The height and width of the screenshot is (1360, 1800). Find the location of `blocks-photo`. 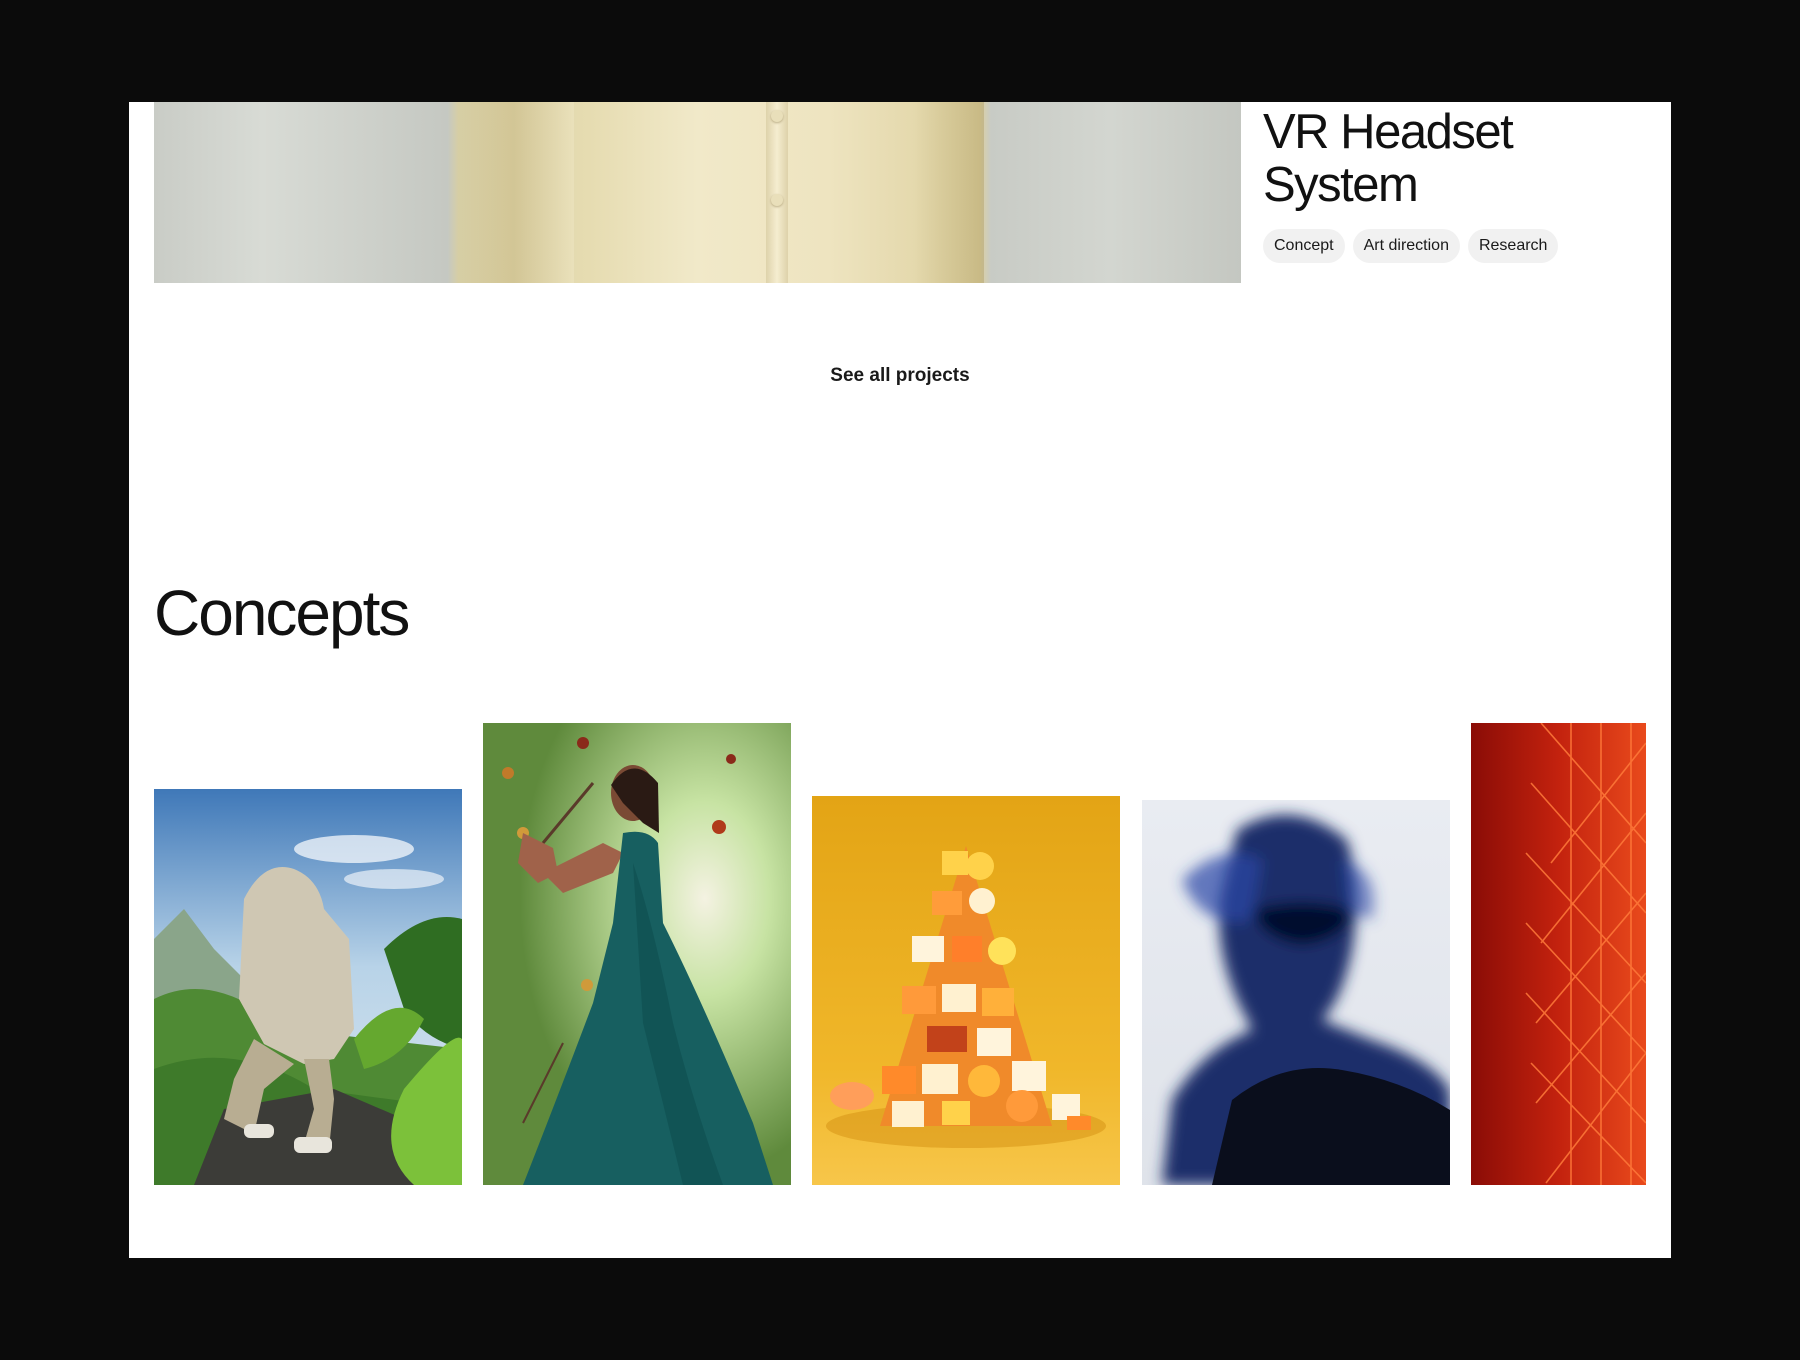

blocks-photo is located at coordinates (966, 990).